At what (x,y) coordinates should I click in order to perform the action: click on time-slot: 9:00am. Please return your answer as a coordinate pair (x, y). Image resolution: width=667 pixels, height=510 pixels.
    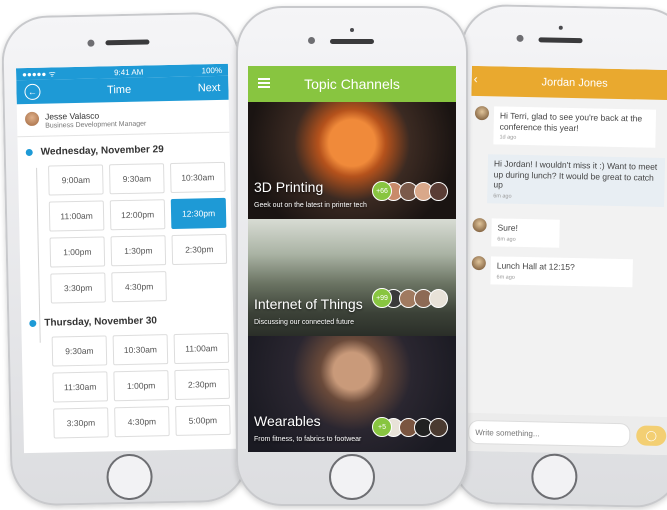
    Looking at the image, I should click on (76, 180).